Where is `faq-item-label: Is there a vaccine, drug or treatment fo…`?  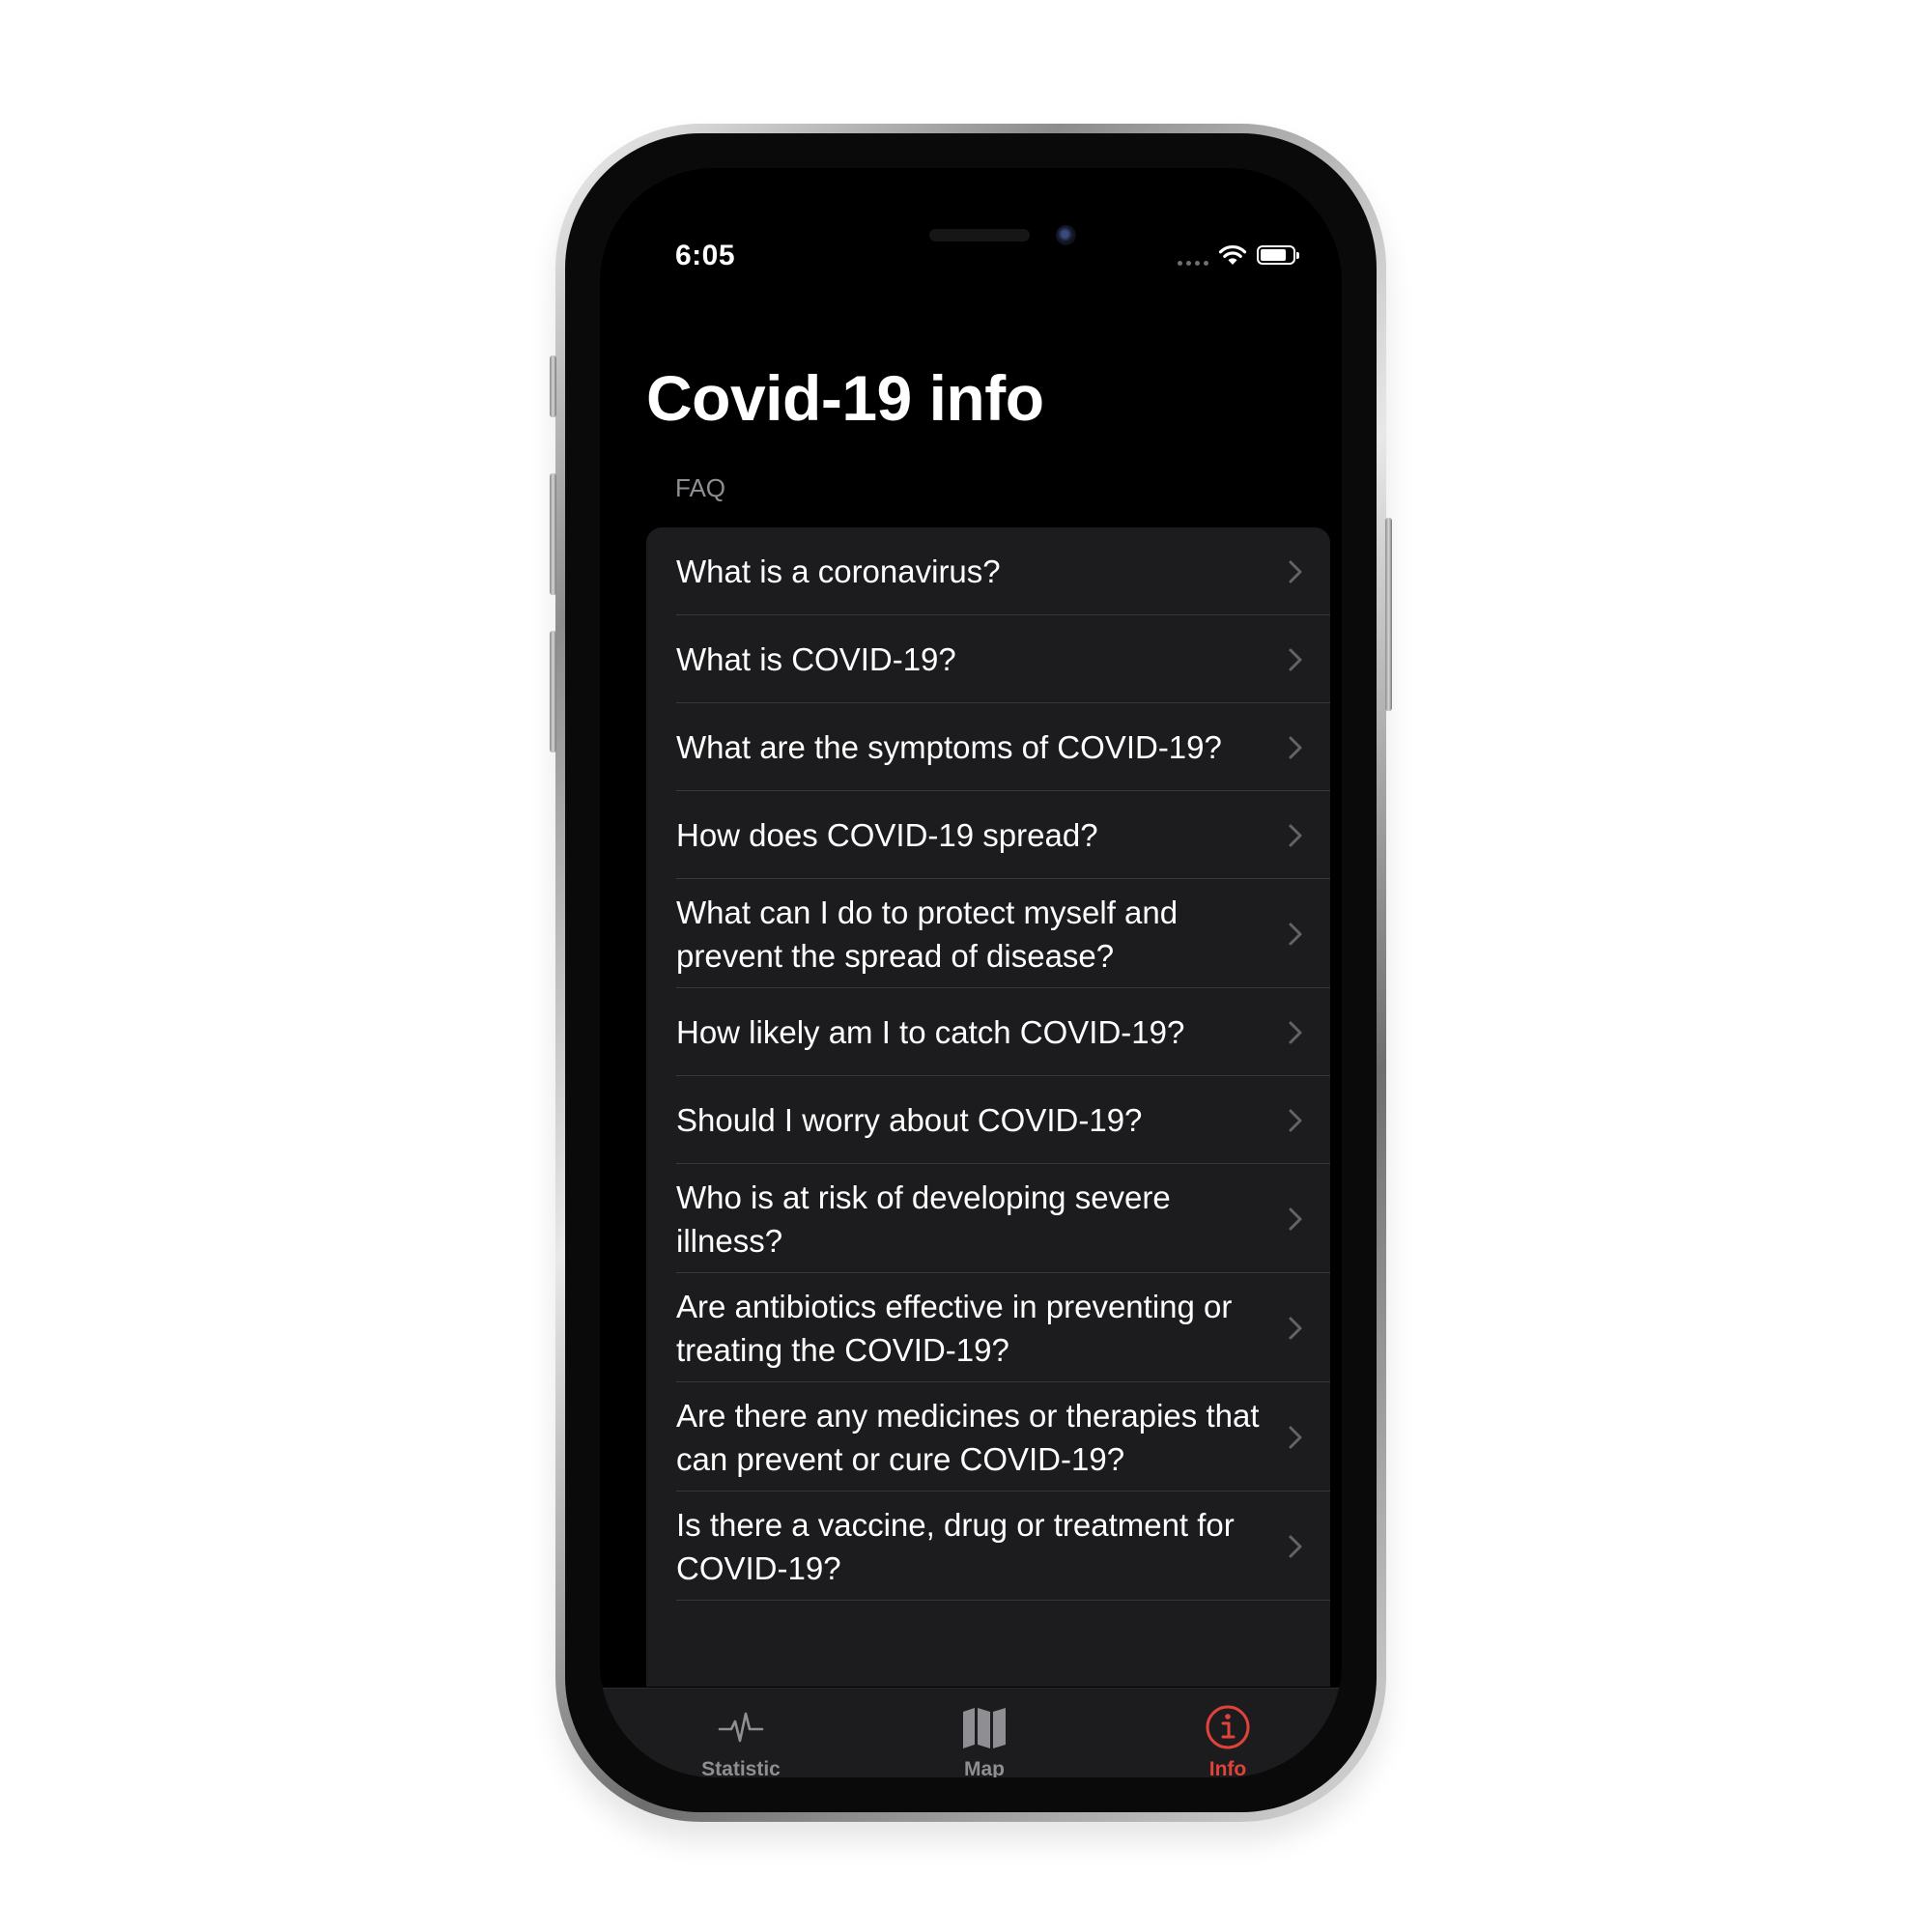 faq-item-label: Is there a vaccine, drug or treatment fo… is located at coordinates (955, 1546).